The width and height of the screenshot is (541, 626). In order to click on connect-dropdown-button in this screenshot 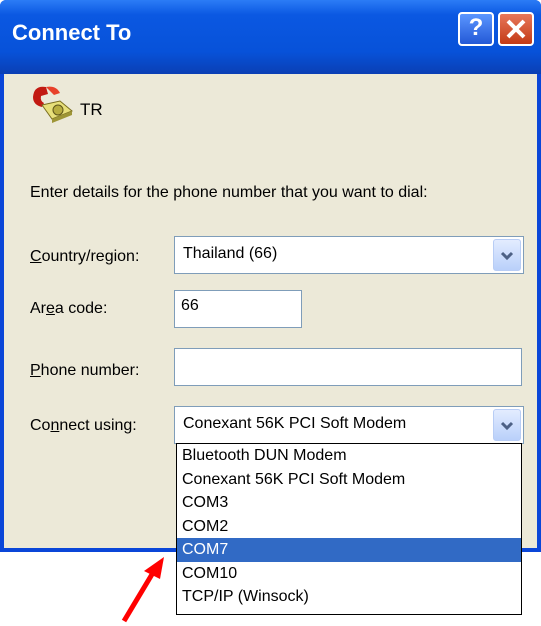, I will do `click(507, 425)`.